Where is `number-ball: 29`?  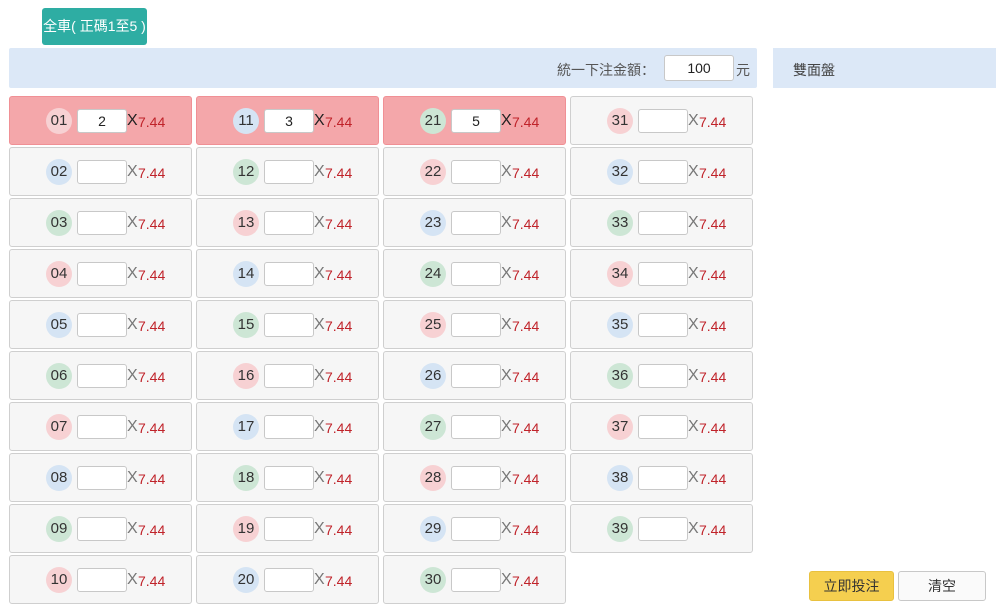
number-ball: 29 is located at coordinates (433, 529).